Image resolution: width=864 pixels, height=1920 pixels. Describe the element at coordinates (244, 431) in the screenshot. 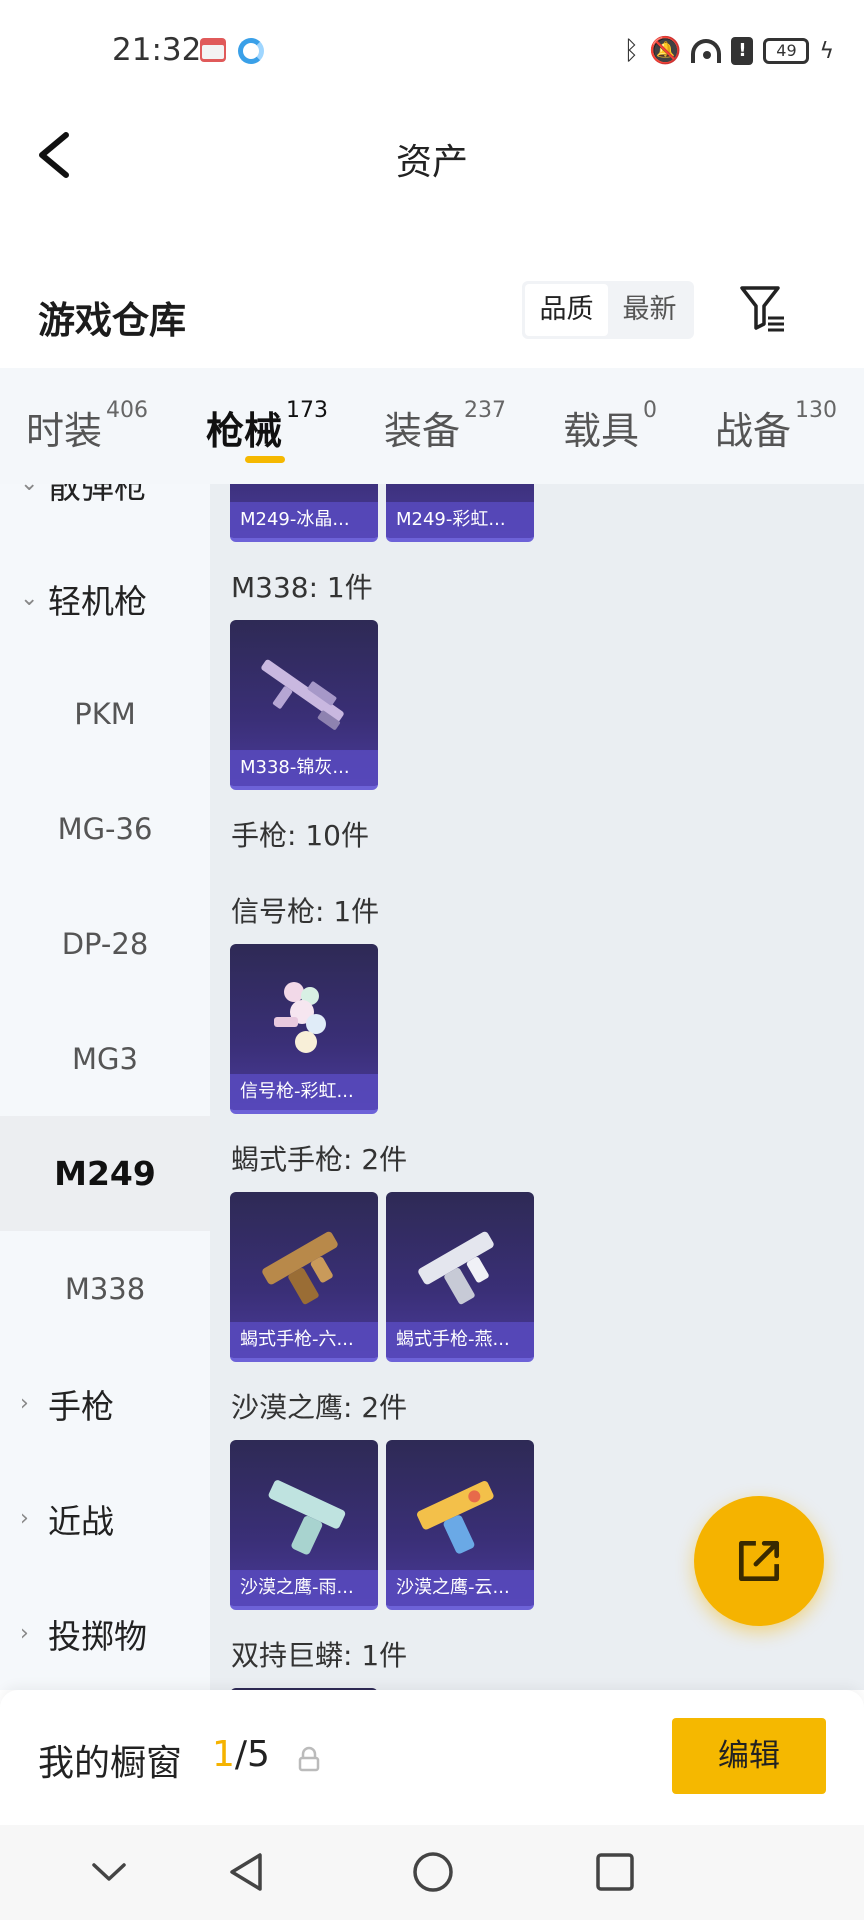

I see `tab-label: 枪械` at that location.